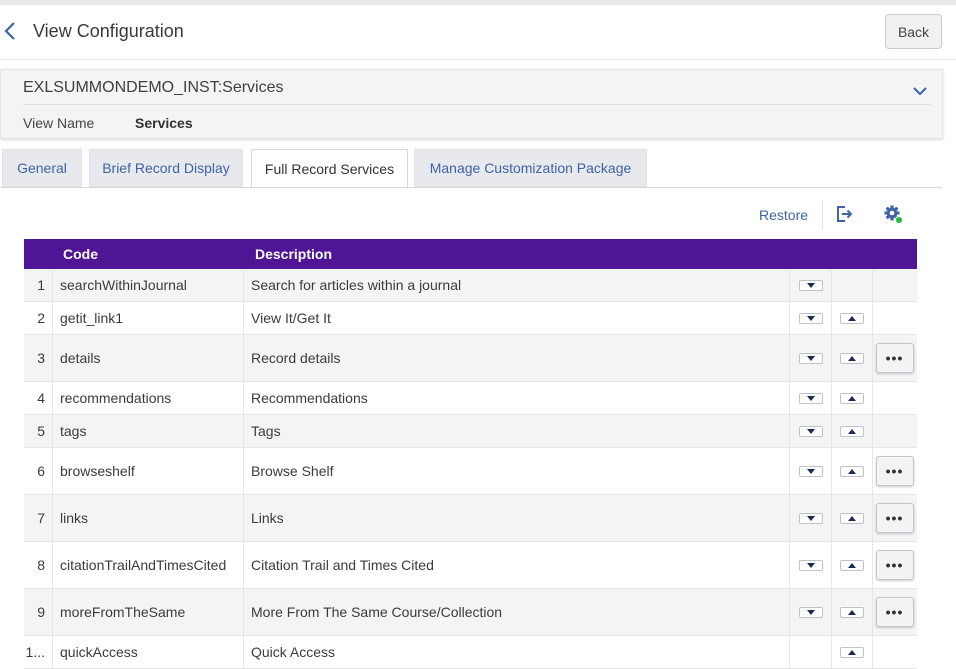 The width and height of the screenshot is (956, 669). What do you see at coordinates (38, 285) in the screenshot?
I see `row-number: 1` at bounding box center [38, 285].